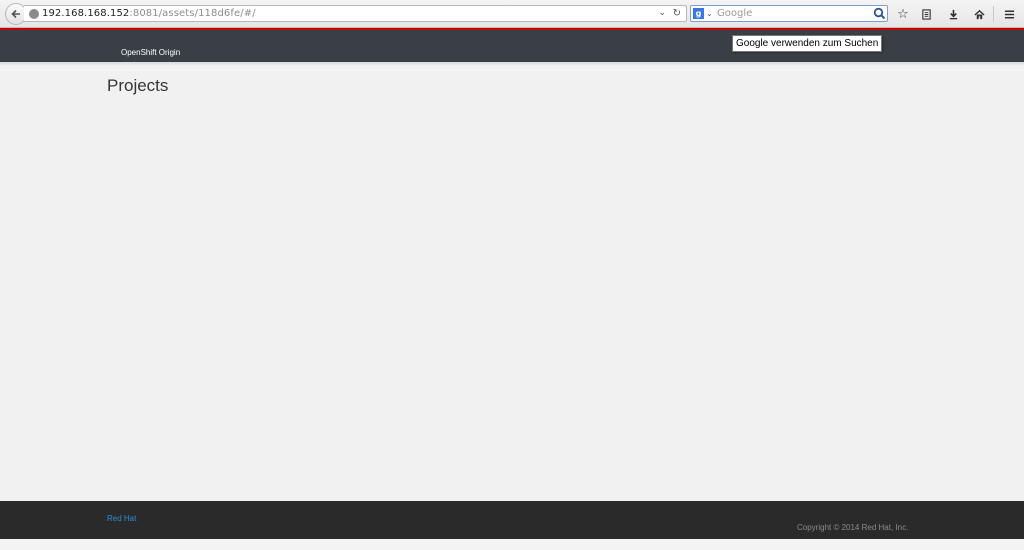 This screenshot has height=550, width=1024. I want to click on reading-list-icon, so click(926, 14).